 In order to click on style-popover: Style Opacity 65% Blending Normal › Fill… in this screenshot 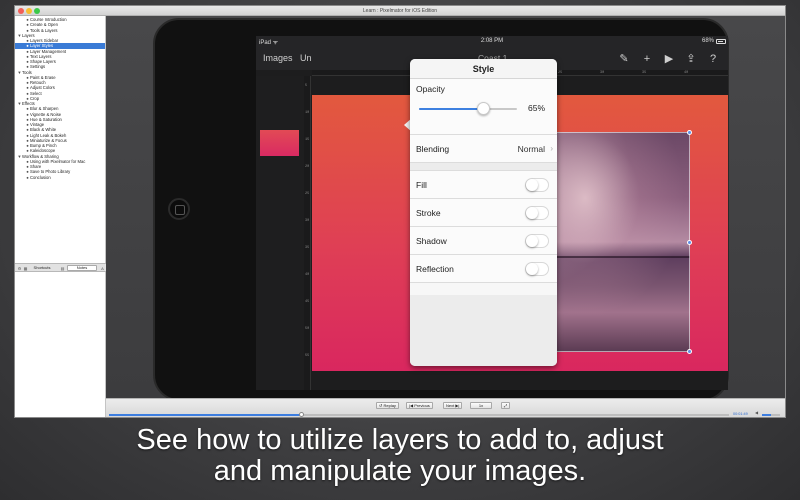, I will do `click(483, 212)`.